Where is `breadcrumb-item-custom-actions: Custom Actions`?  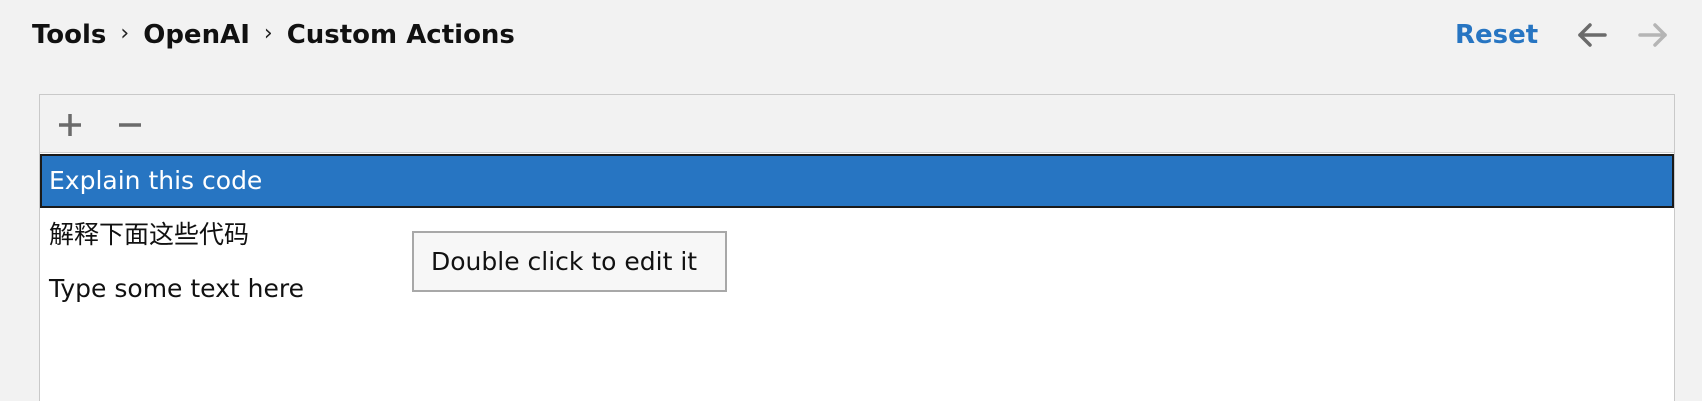
breadcrumb-item-custom-actions: Custom Actions is located at coordinates (400, 35).